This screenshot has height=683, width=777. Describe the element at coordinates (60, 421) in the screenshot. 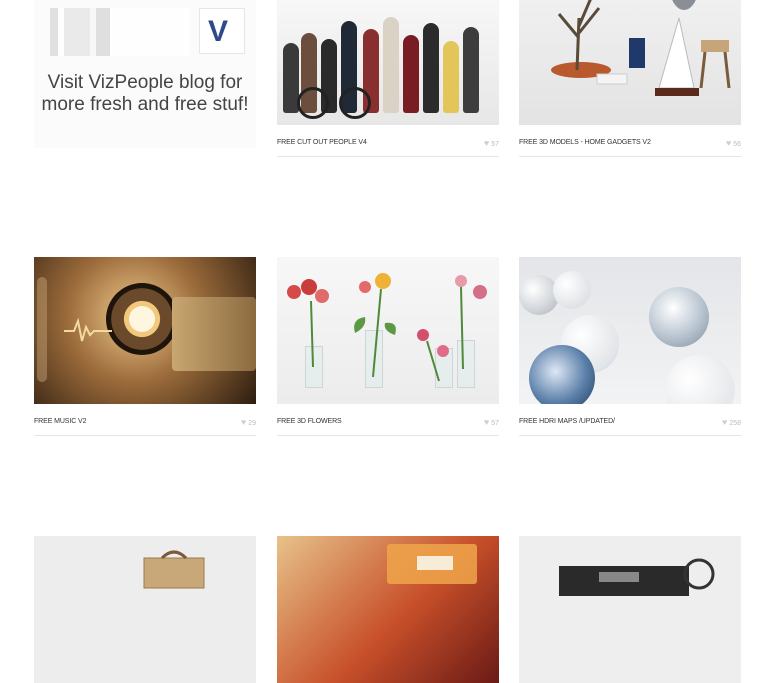

I see `item-title: FREE MUSIC V2` at that location.